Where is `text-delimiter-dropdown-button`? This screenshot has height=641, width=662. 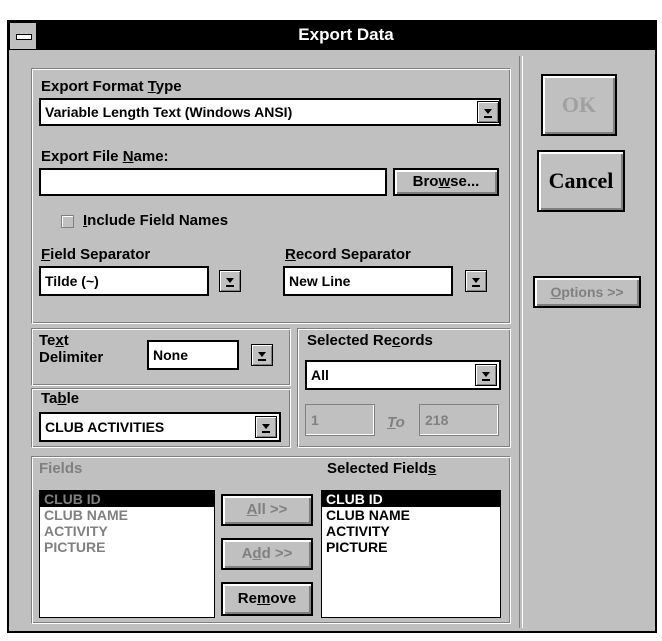 text-delimiter-dropdown-button is located at coordinates (262, 355).